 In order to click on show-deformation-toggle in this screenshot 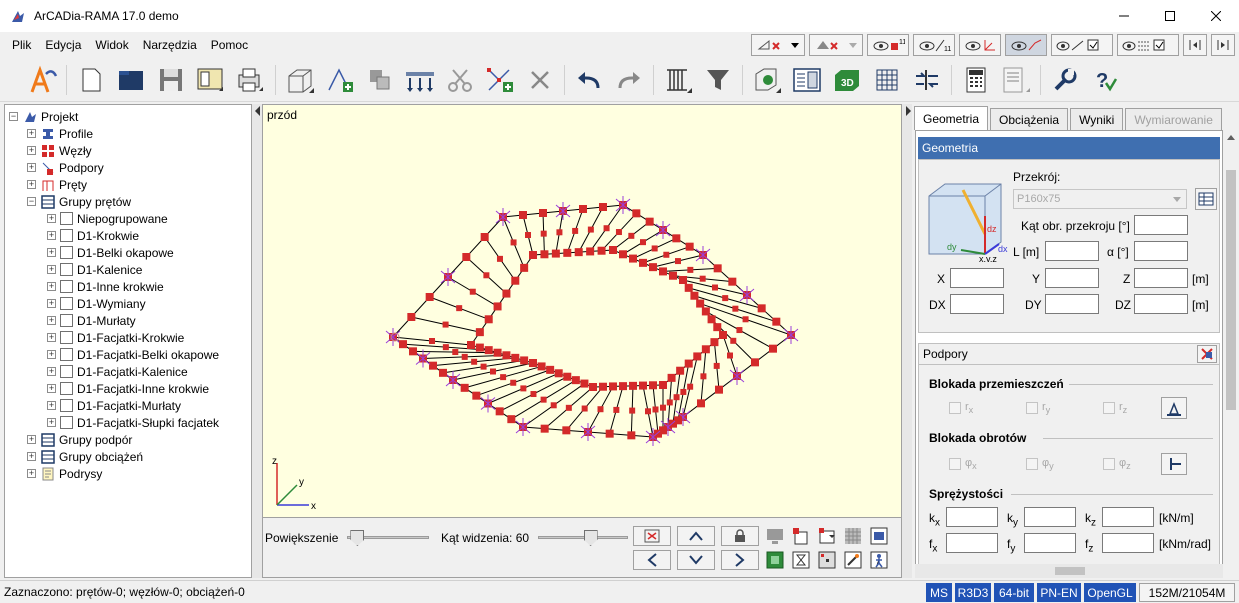, I will do `click(1026, 45)`.